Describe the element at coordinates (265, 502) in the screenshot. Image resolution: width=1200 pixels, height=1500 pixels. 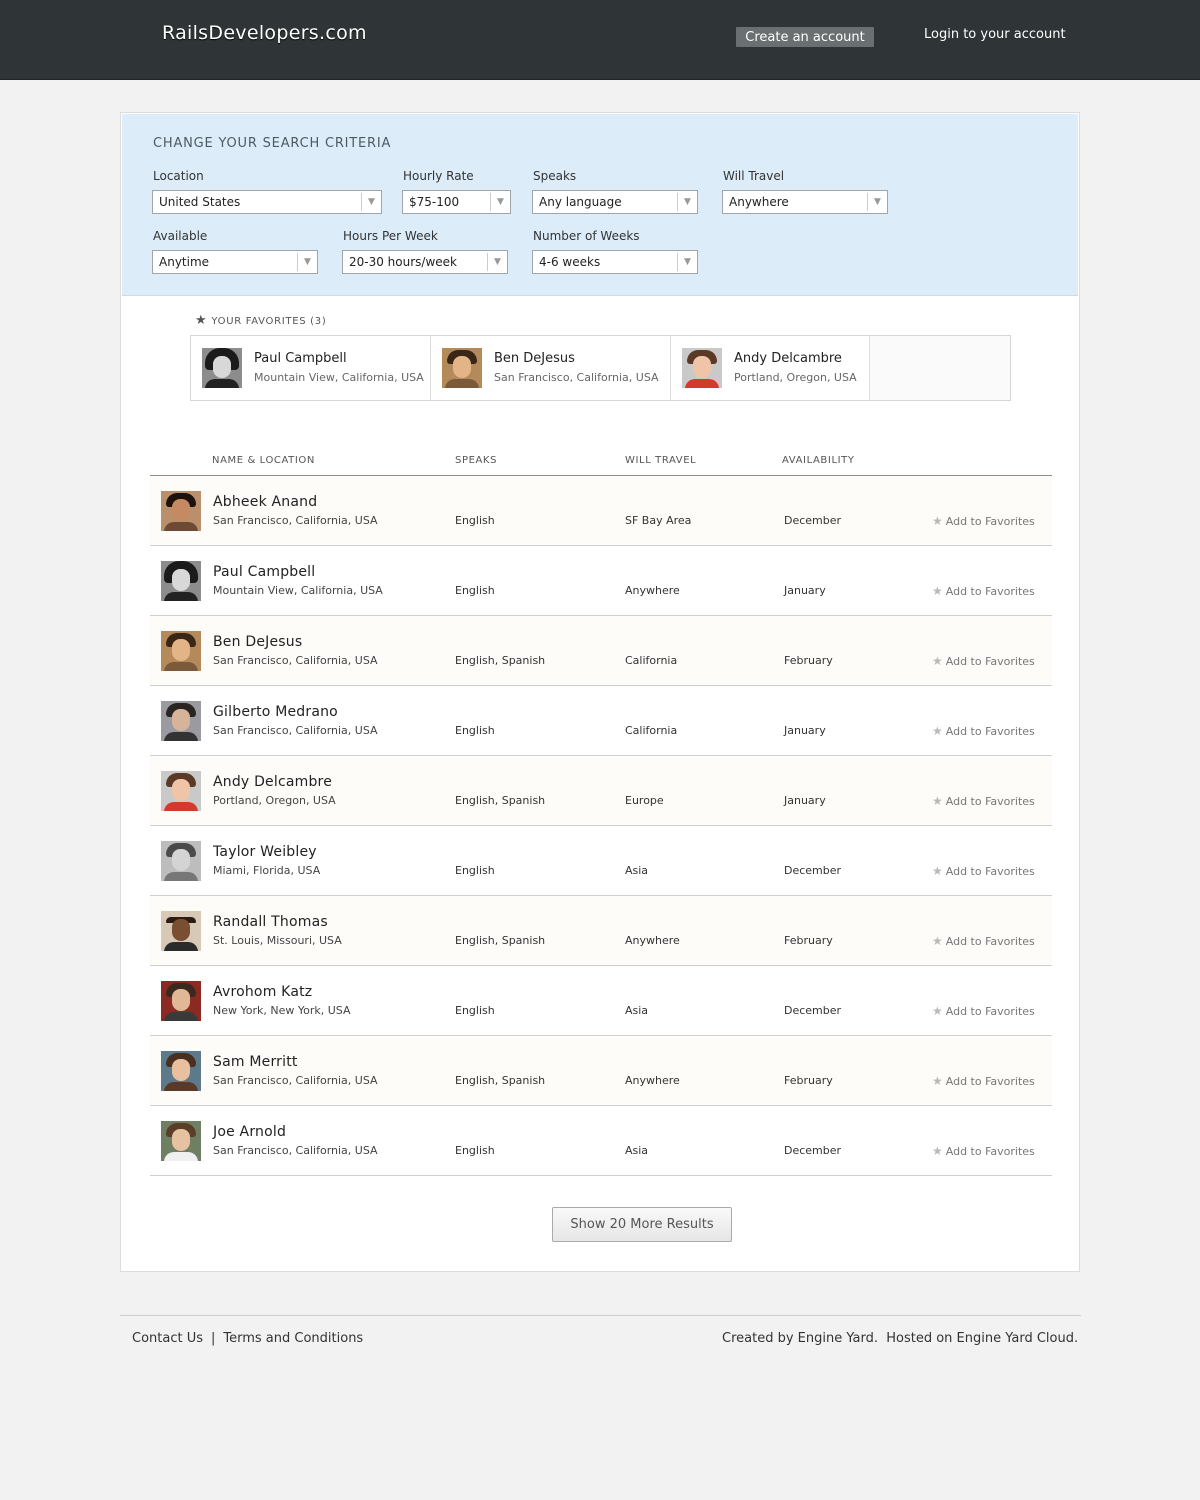
I see `developer-name: Abheek Anand` at that location.